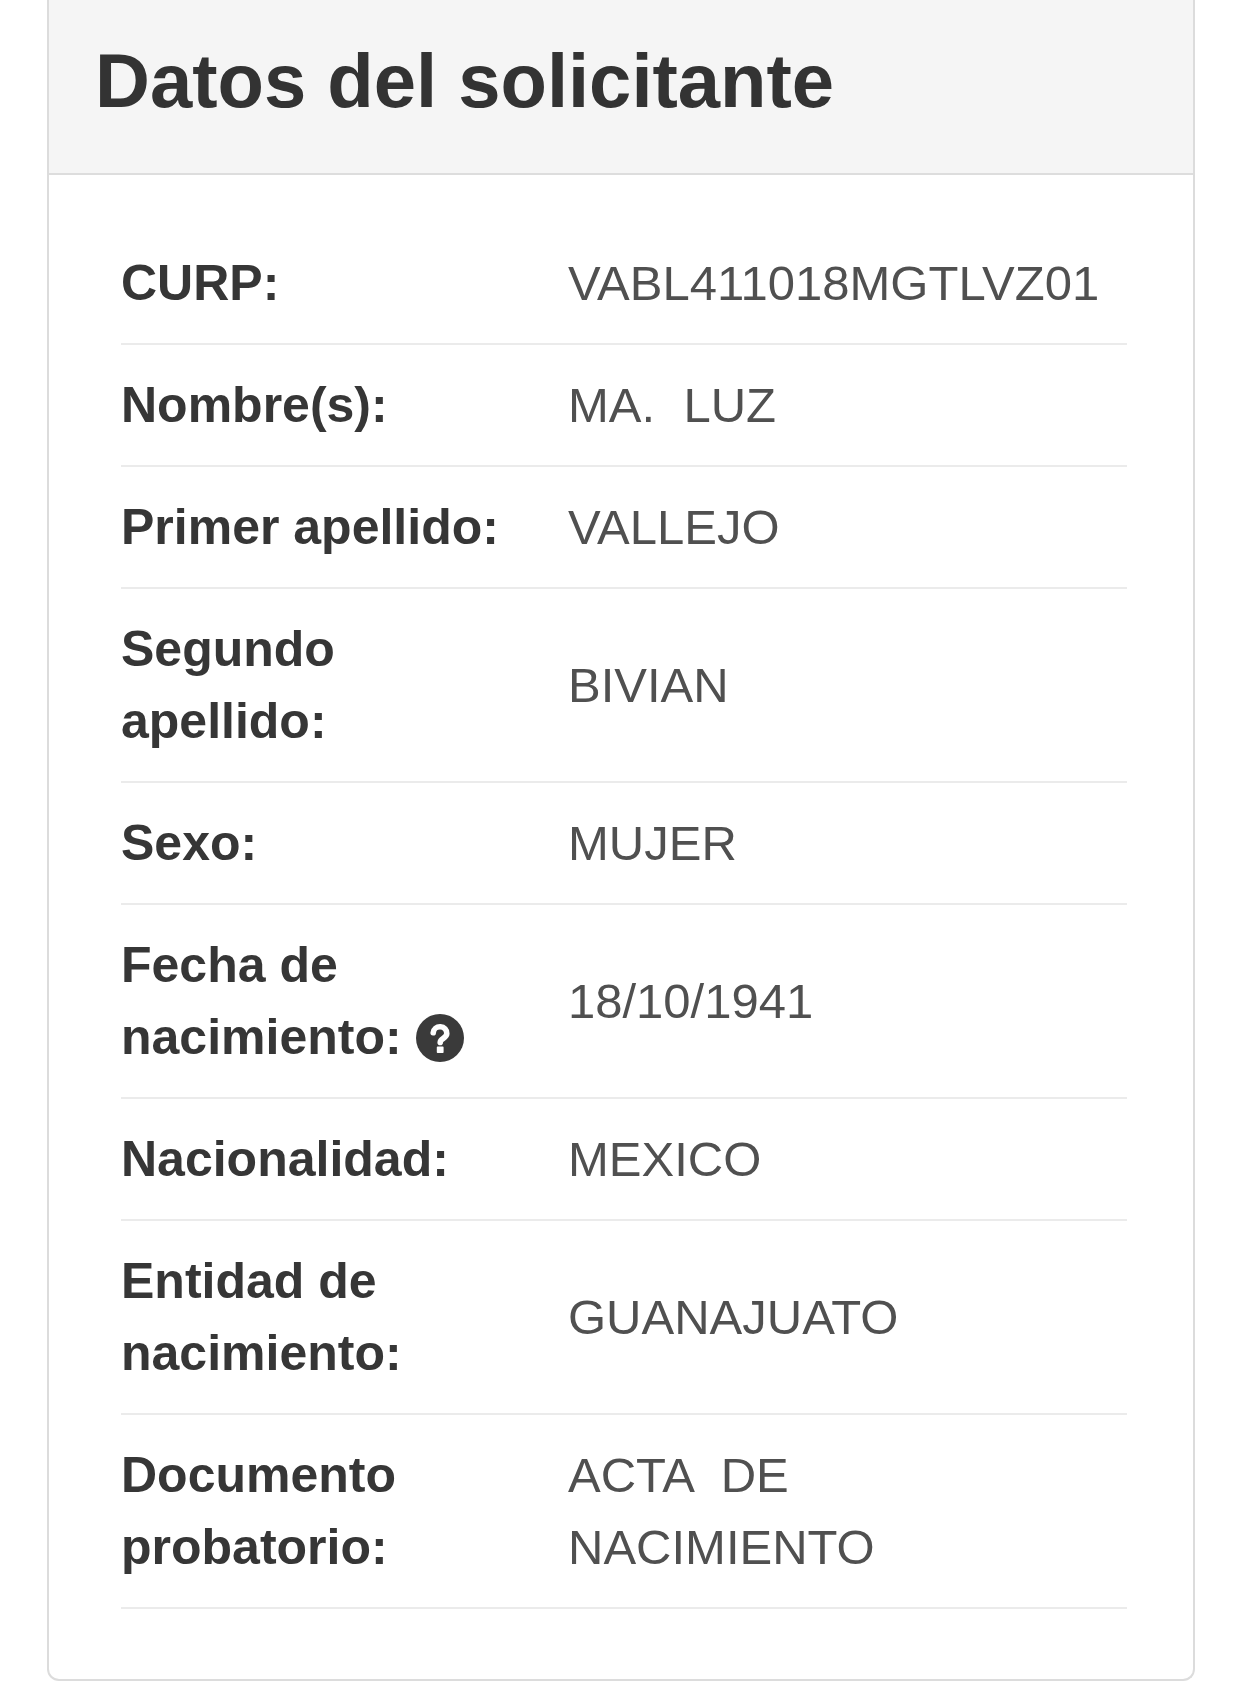 The width and height of the screenshot is (1242, 1698). What do you see at coordinates (261, 1001) in the screenshot?
I see `field-label: Fecha de nacimiento:` at bounding box center [261, 1001].